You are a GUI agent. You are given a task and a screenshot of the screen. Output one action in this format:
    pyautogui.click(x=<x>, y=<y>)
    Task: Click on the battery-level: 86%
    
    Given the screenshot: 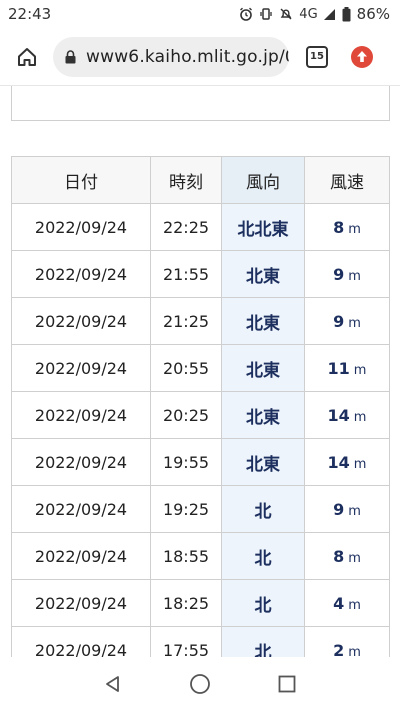 What is the action you would take?
    pyautogui.click(x=373, y=14)
    